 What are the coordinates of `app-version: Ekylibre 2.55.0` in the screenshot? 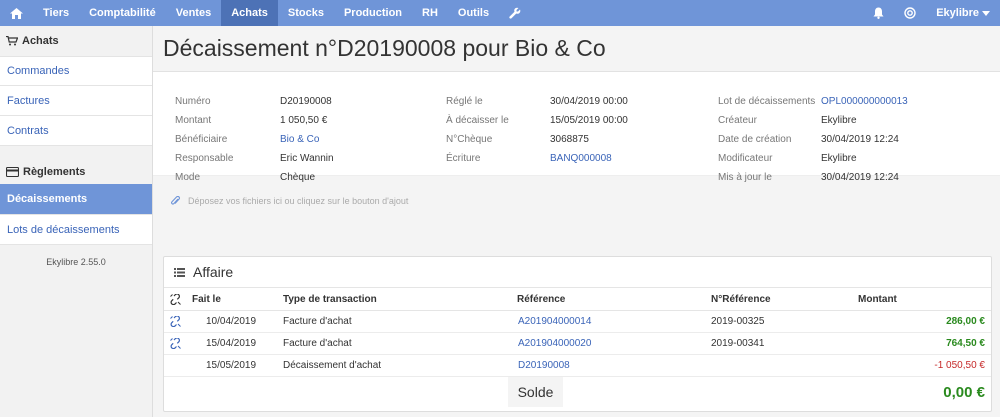 It's located at (76, 262).